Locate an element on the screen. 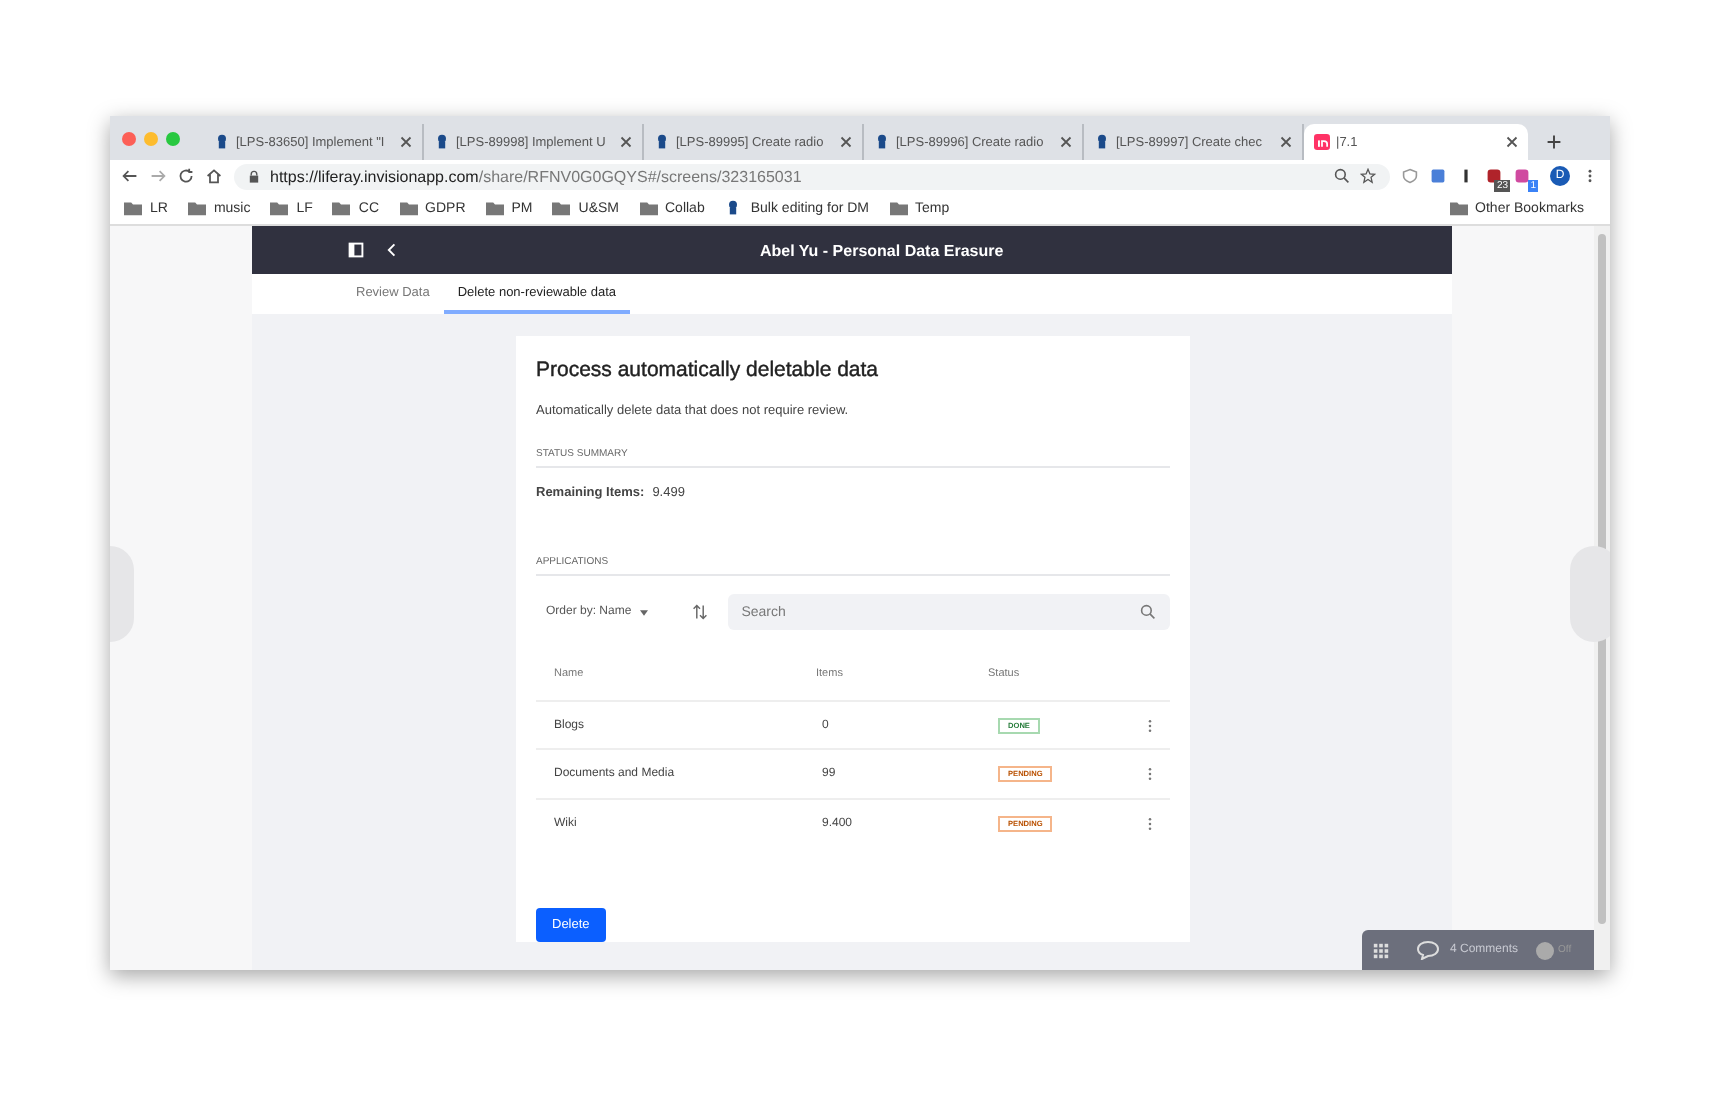  search-icon is located at coordinates (1148, 612).